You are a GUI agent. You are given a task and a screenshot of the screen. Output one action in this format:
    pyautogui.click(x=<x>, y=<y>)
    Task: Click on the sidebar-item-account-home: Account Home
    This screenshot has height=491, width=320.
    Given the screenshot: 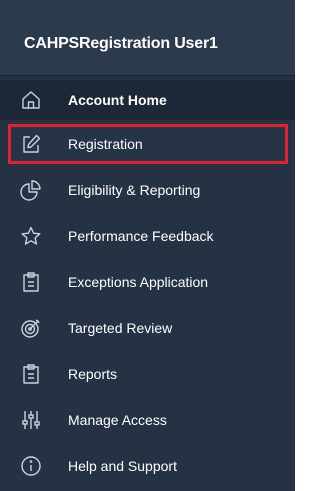 What is the action you would take?
    pyautogui.click(x=147, y=100)
    